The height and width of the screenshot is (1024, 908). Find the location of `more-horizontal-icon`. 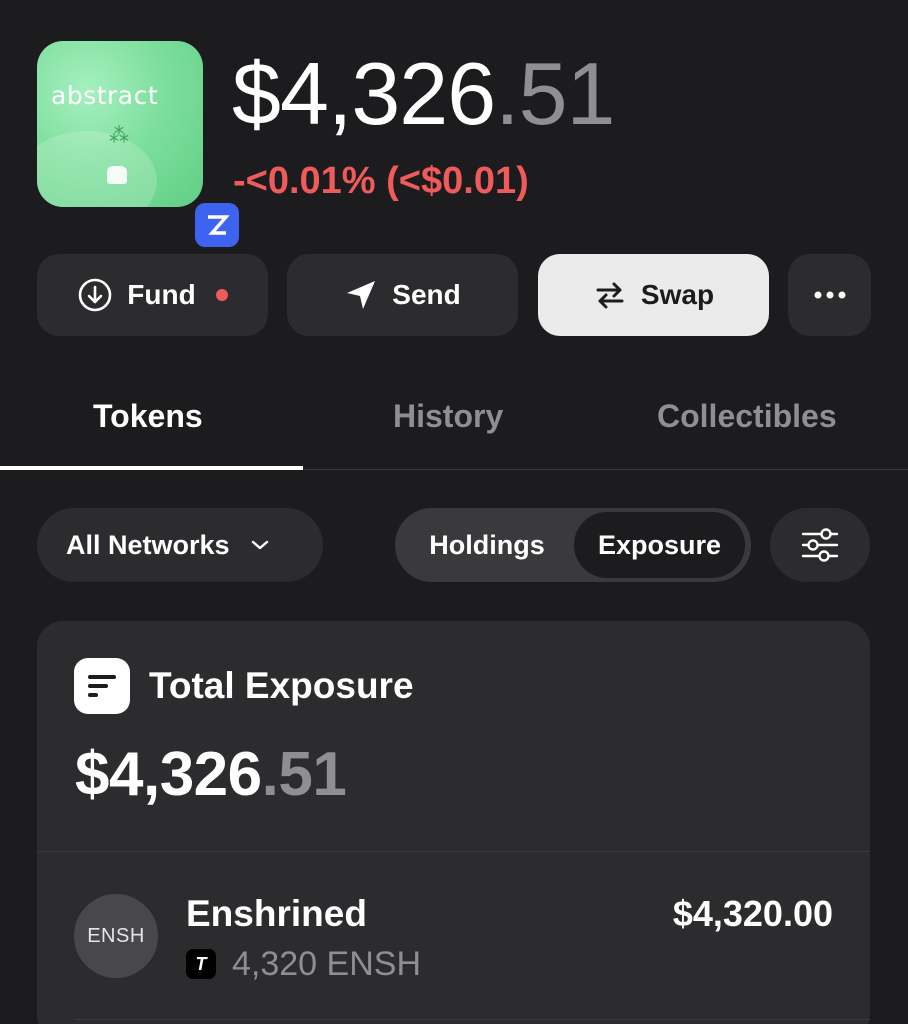

more-horizontal-icon is located at coordinates (829, 295).